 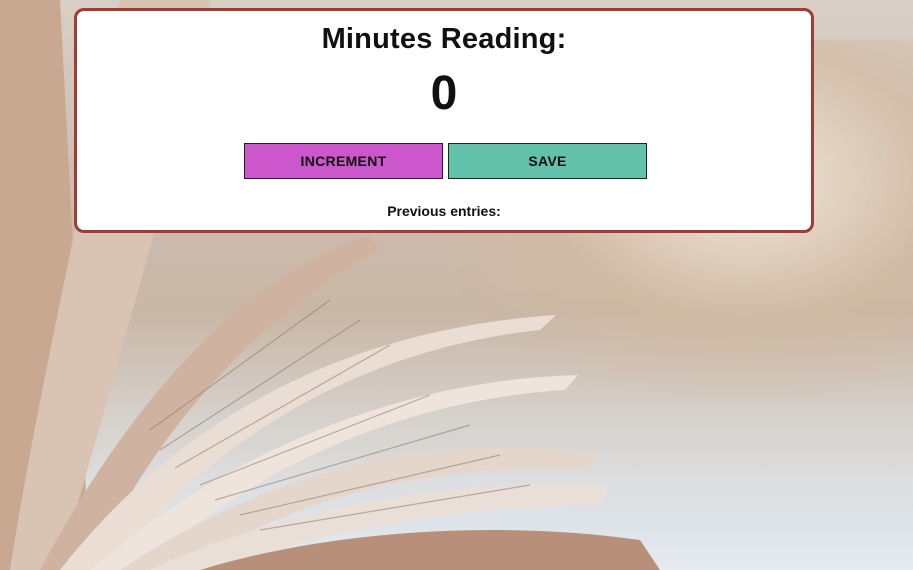 I want to click on page-title: Minutes Reading:, so click(x=444, y=39).